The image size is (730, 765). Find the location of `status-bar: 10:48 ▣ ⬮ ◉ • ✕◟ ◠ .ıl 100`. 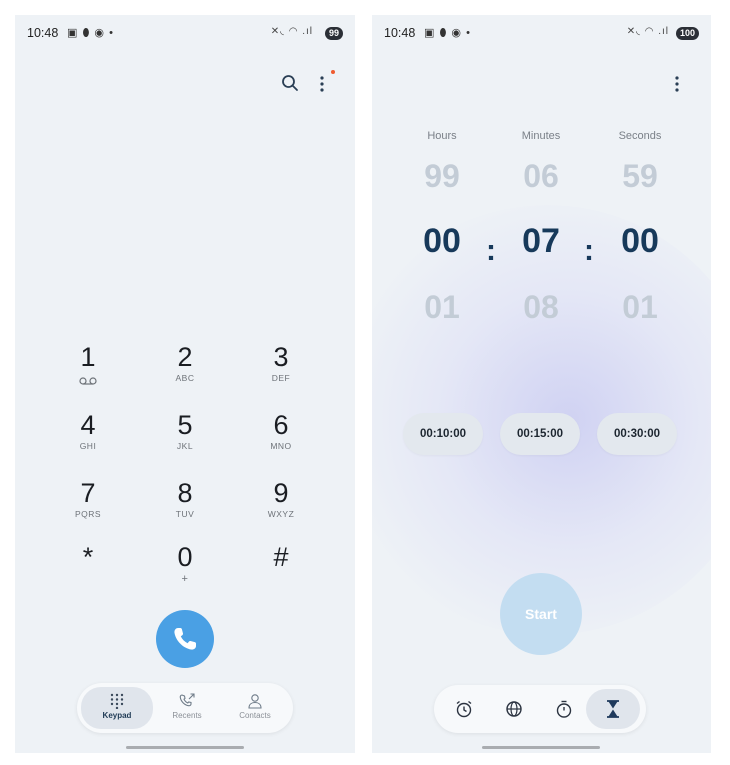

status-bar: 10:48 ▣ ⬮ ◉ • ✕◟ ◠ .ıl 100 is located at coordinates (541, 33).